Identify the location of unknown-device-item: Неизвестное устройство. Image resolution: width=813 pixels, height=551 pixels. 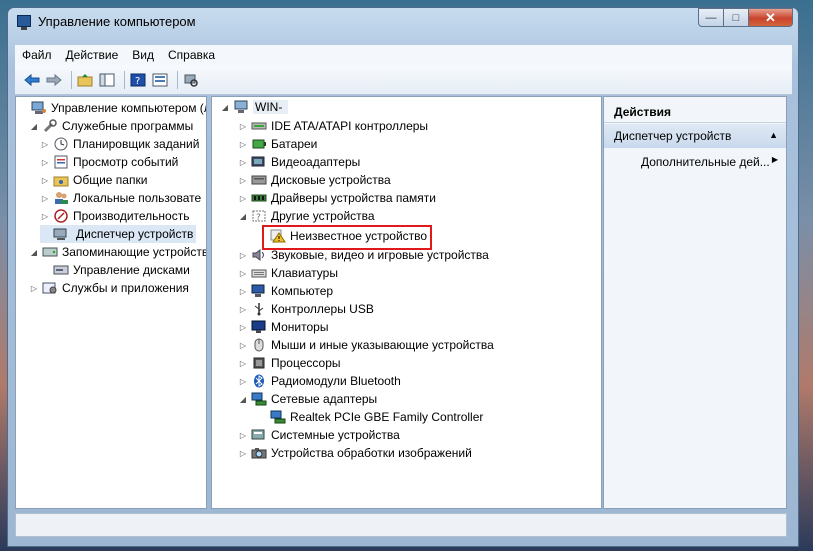
(342, 236).